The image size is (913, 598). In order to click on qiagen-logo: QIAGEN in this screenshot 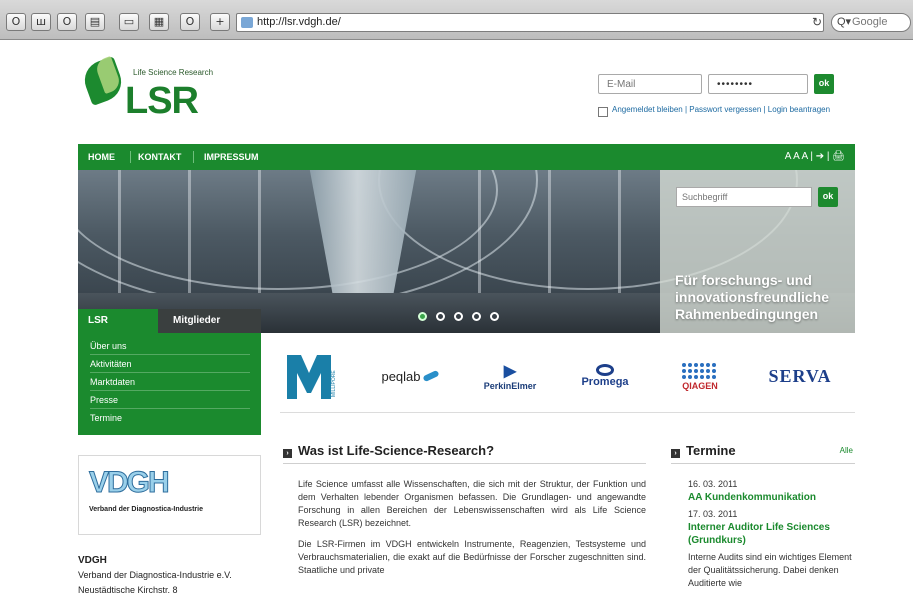, I will do `click(700, 376)`.